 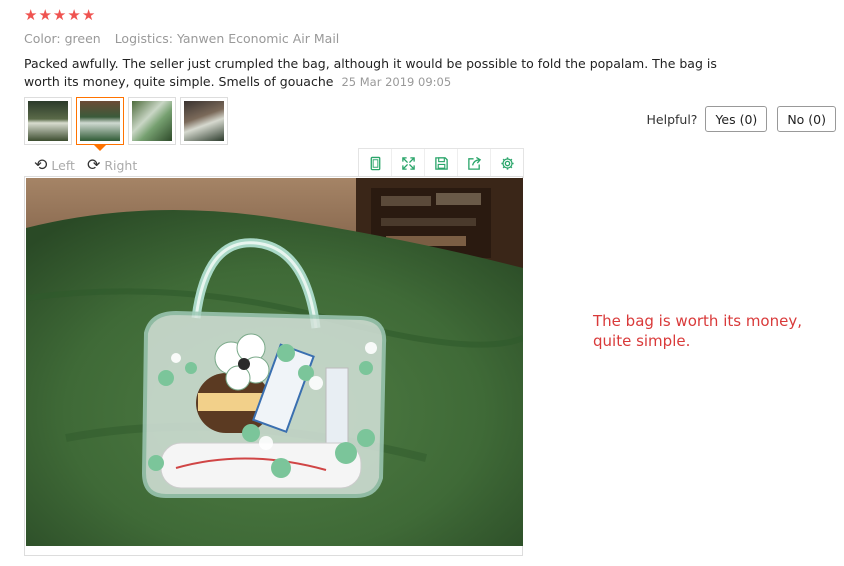 What do you see at coordinates (93, 164) in the screenshot?
I see `rotate-right-icon: ⟳` at bounding box center [93, 164].